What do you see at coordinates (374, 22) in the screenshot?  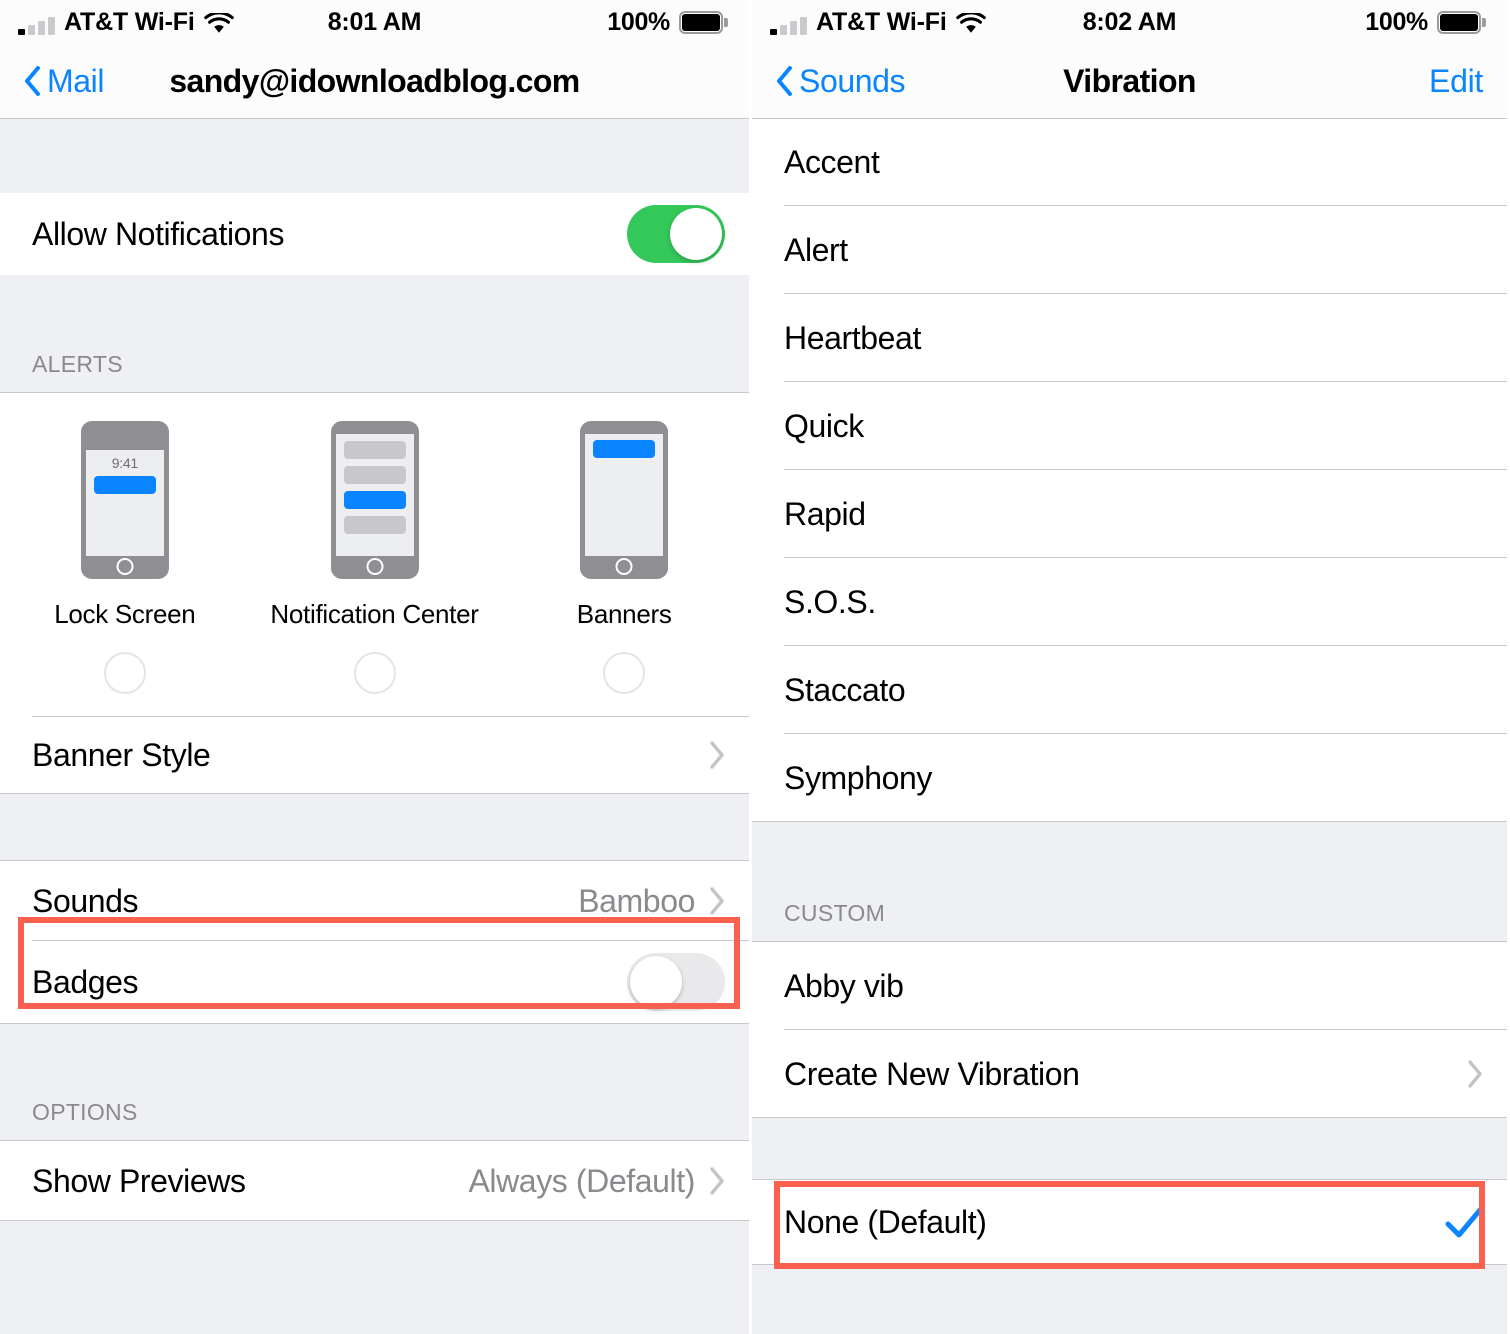 I see `status-bar-left: AT&T Wi-Fi 8:01 AM 100%` at bounding box center [374, 22].